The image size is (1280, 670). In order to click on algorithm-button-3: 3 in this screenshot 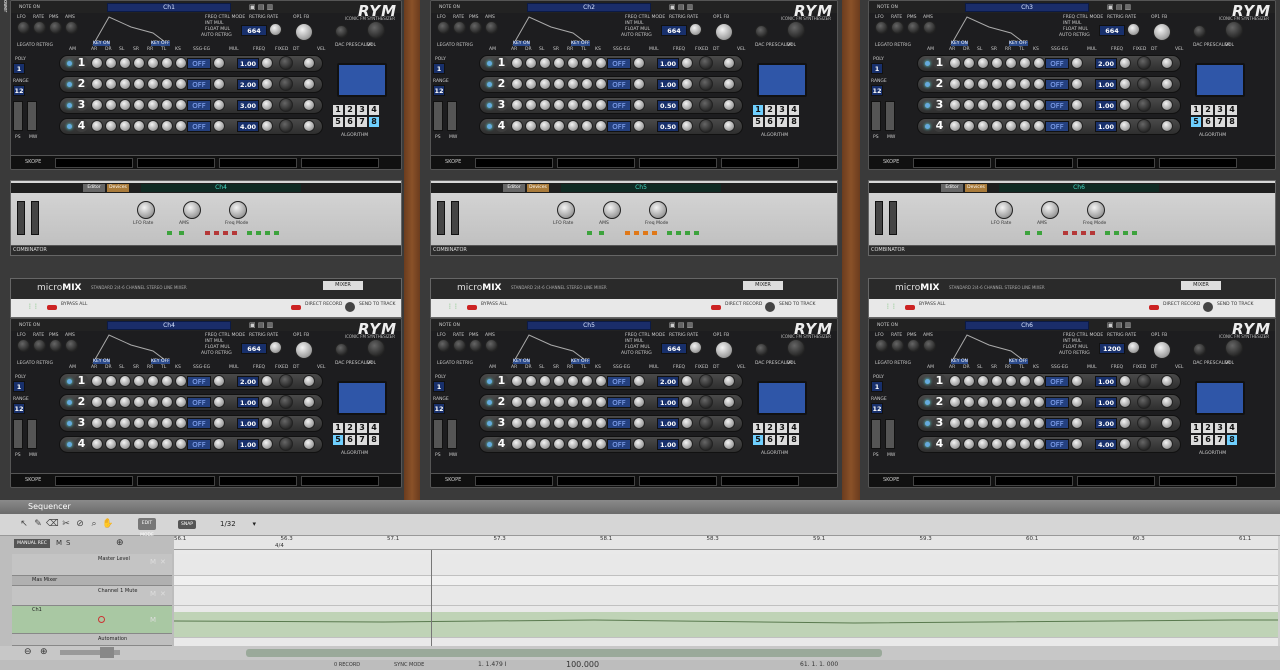, I will do `click(362, 428)`.